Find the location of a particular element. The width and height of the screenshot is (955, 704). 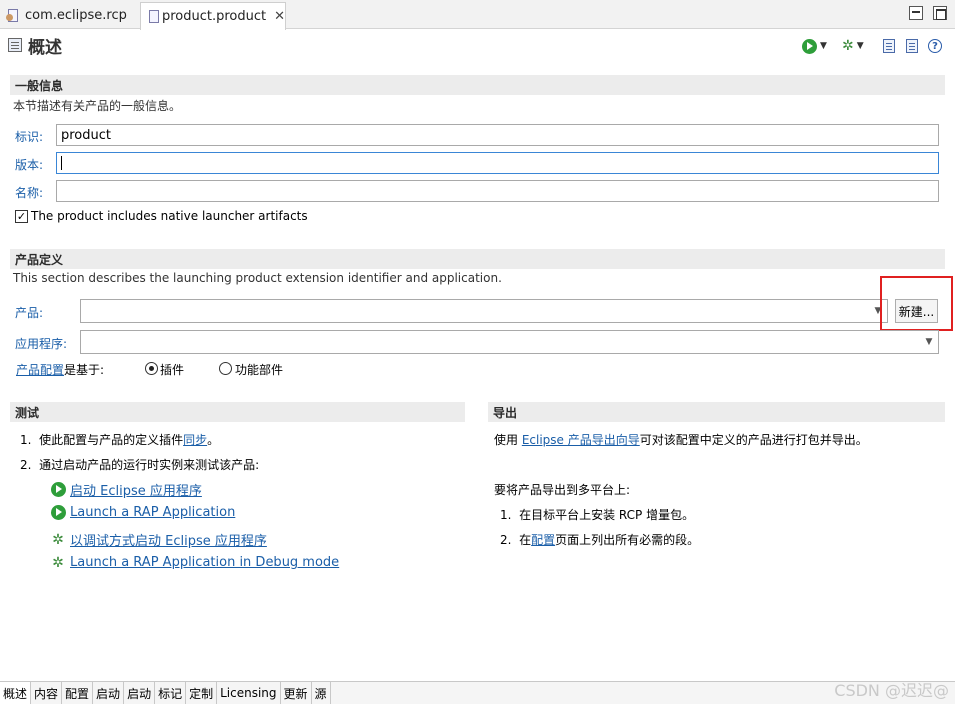

page-tab-customization: 定制 is located at coordinates (202, 693).